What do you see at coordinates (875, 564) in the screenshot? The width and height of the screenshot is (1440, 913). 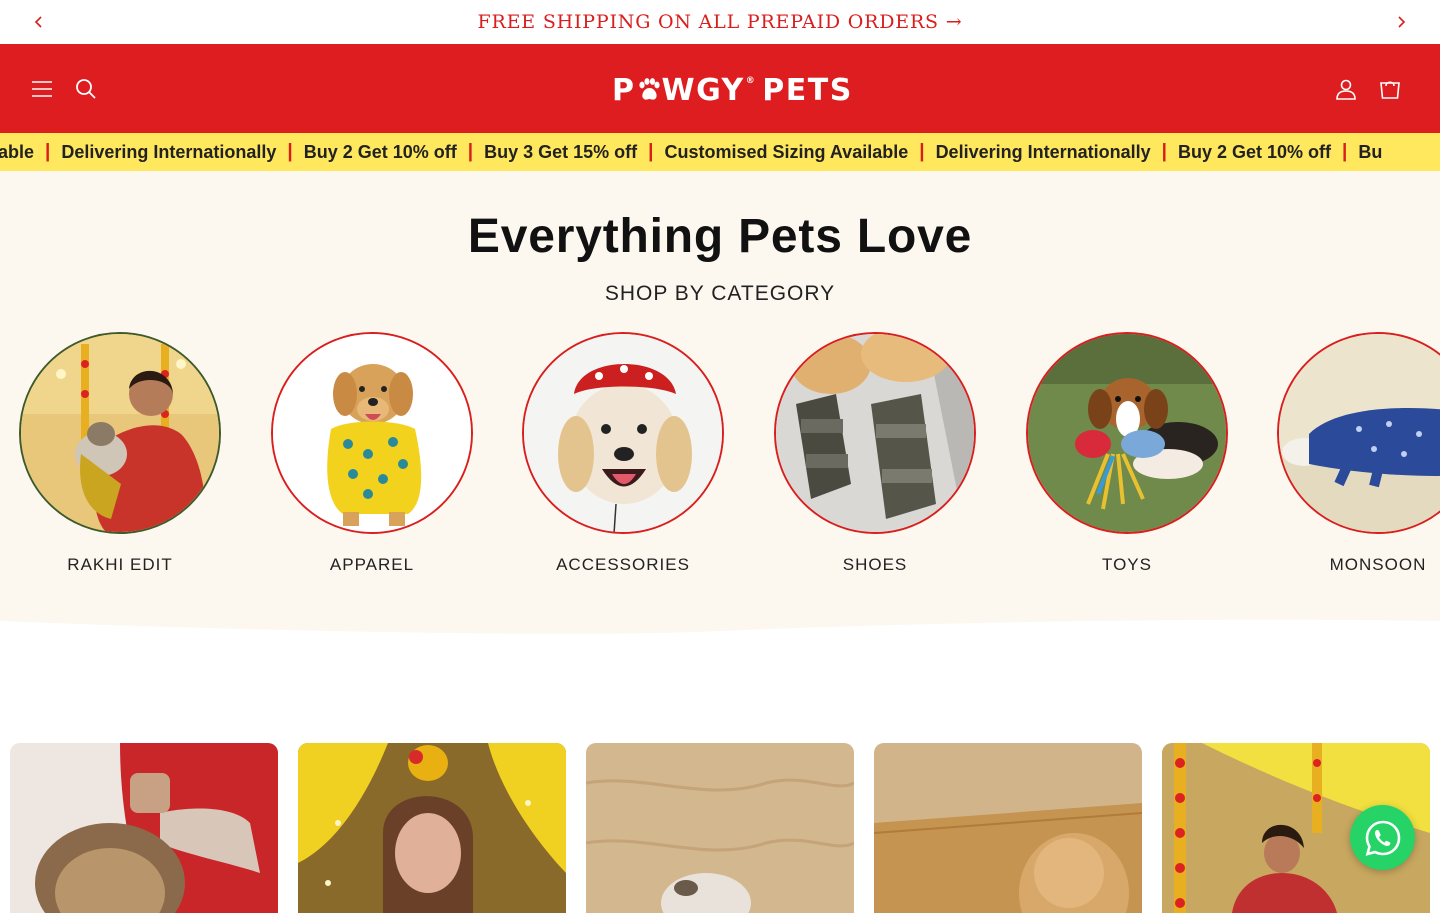 I see `category-label: SHOES` at bounding box center [875, 564].